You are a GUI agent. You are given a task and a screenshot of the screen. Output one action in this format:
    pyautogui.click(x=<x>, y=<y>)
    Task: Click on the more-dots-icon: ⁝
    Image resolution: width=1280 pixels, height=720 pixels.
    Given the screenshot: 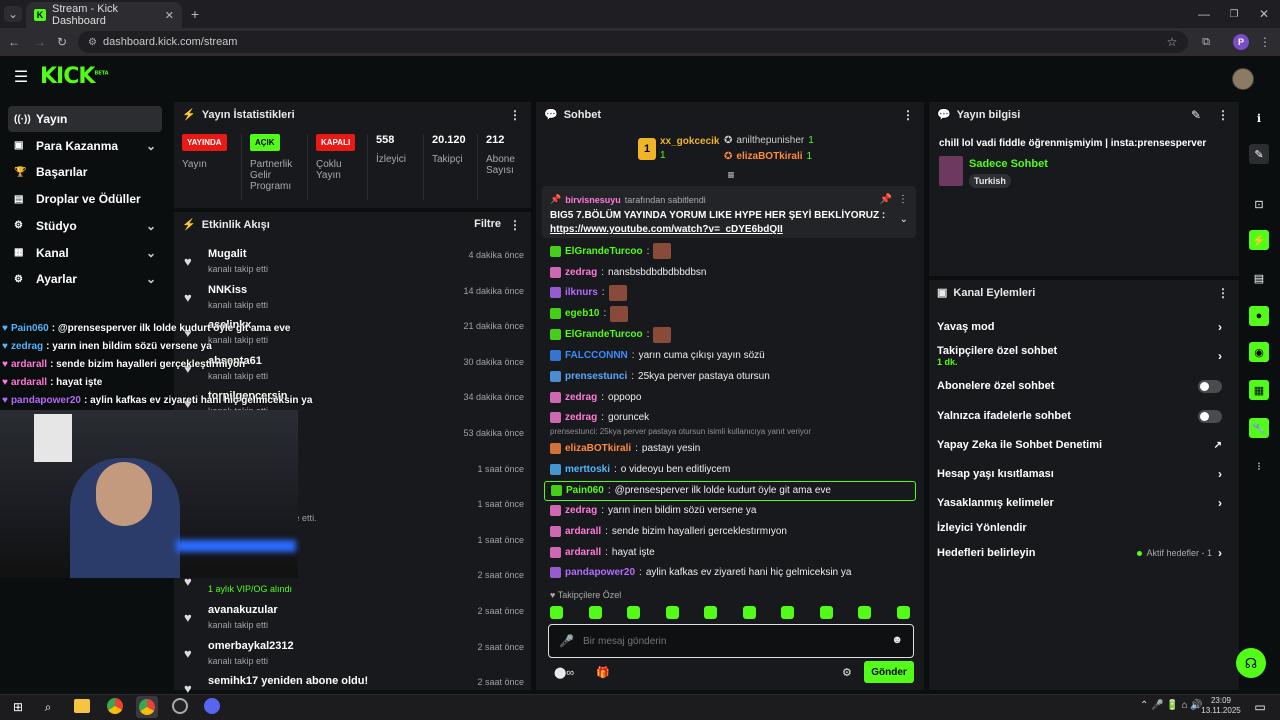 What is the action you would take?
    pyautogui.click(x=1259, y=466)
    